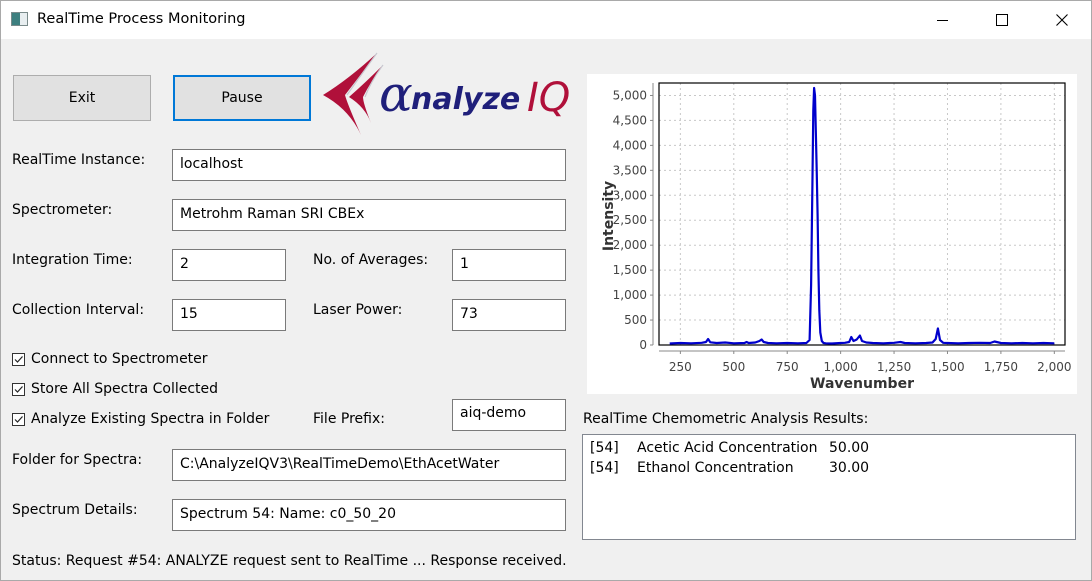 Image resolution: width=1092 pixels, height=581 pixels. I want to click on result-value: 50.00, so click(849, 448).